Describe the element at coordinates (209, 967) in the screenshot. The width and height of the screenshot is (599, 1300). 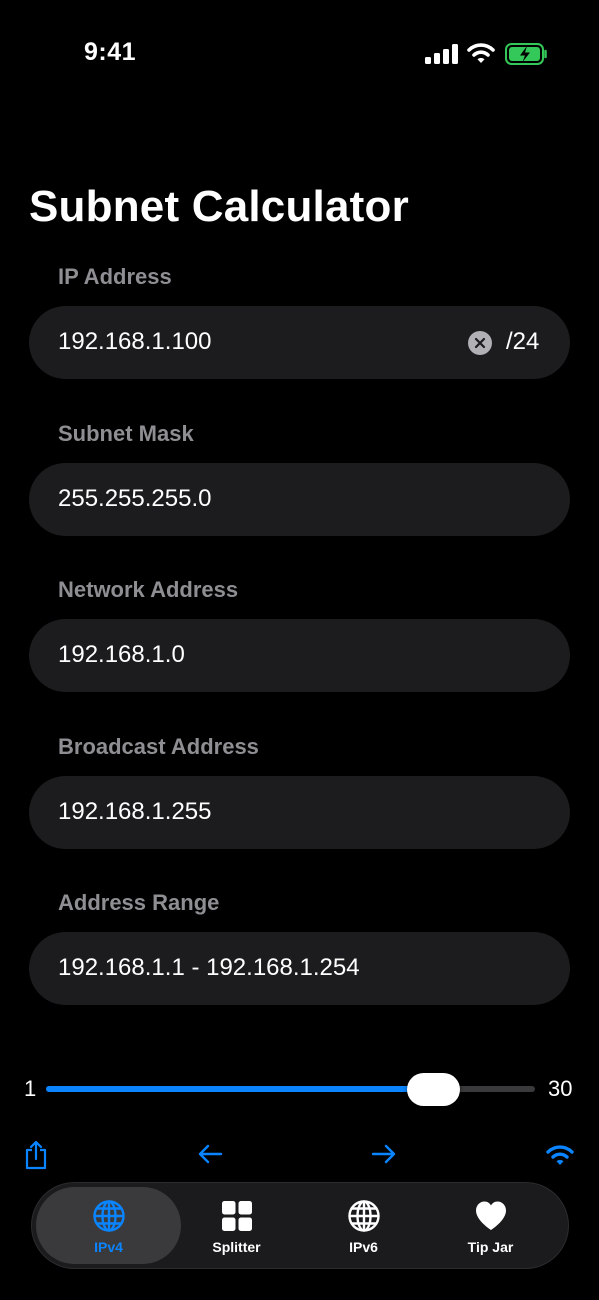
I see `address-range-value: 192.168.1.1 - 192.168.1.254` at that location.